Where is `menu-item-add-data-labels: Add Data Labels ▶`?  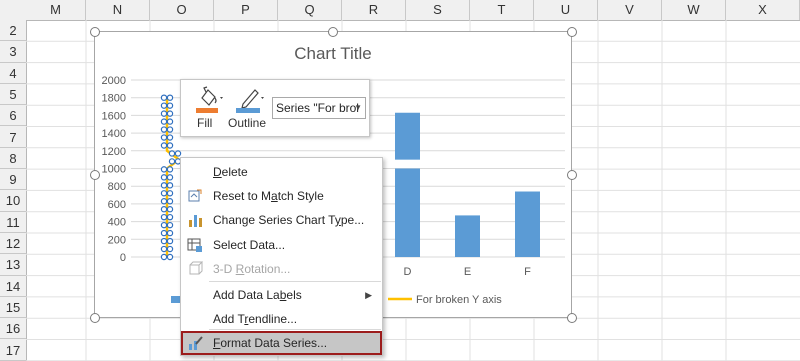
menu-item-add-data-labels: Add Data Labels ▶ is located at coordinates (281, 295).